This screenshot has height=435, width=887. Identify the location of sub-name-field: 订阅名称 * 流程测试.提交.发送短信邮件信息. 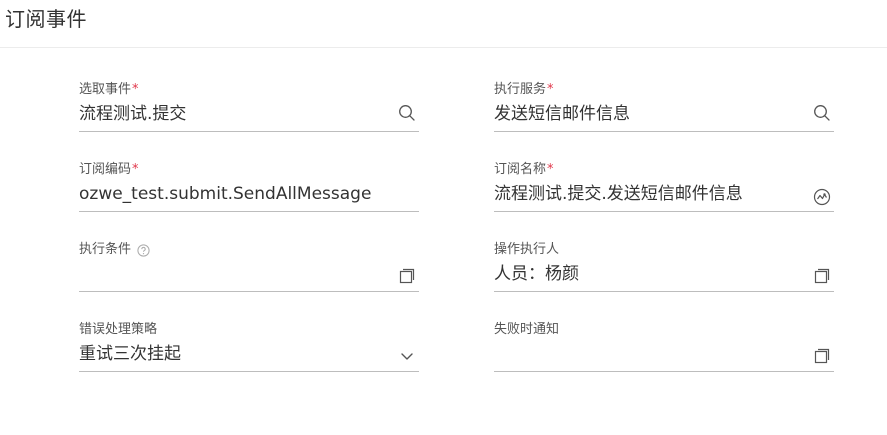
(664, 188).